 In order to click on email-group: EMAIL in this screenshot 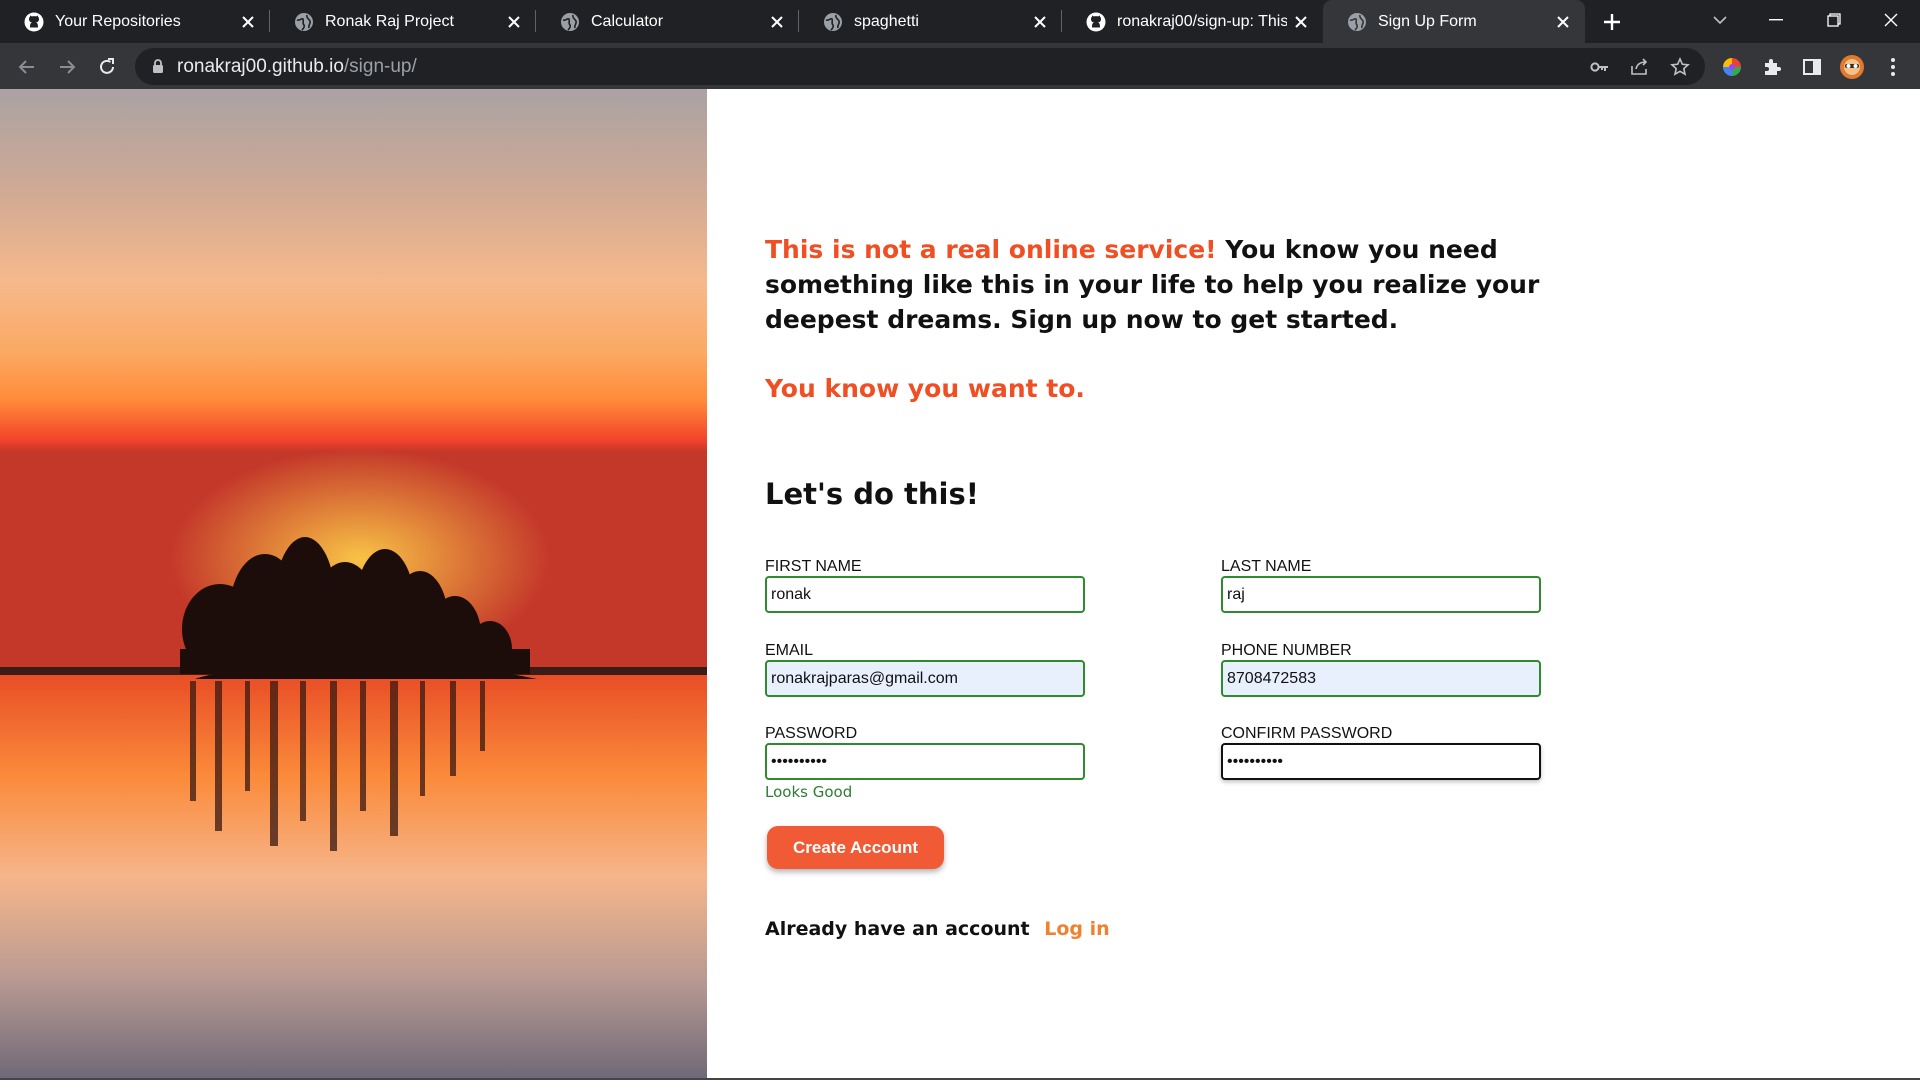, I will do `click(925, 669)`.